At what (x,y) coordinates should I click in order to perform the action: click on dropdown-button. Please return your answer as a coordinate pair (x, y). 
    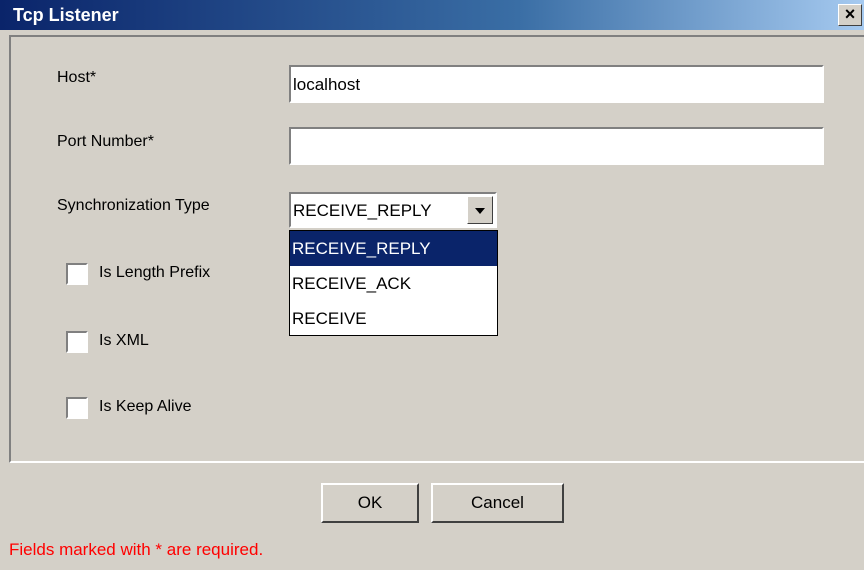
    Looking at the image, I should click on (480, 210).